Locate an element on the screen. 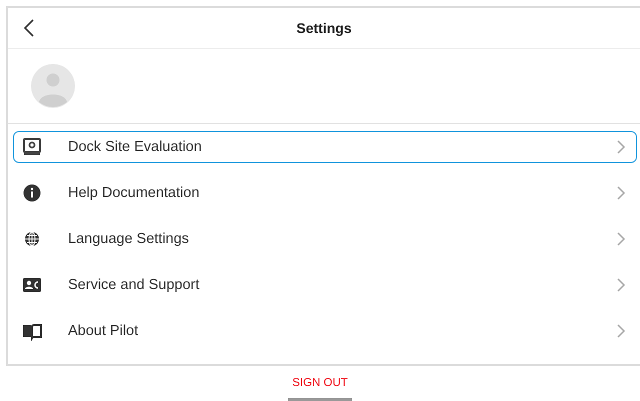 The height and width of the screenshot is (401, 640). page-title: Settings is located at coordinates (324, 28).